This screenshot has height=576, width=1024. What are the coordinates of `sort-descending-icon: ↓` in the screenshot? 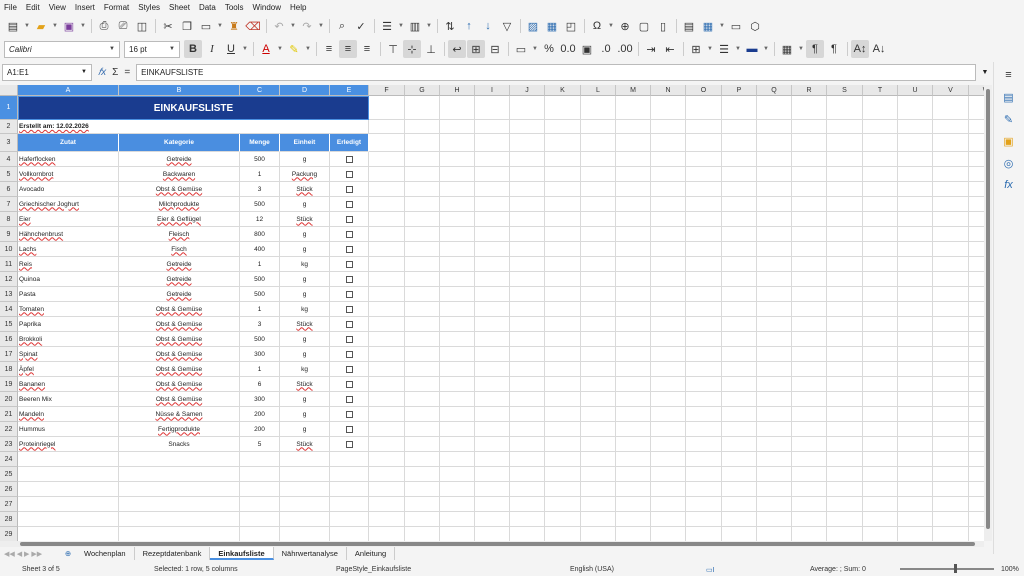 It's located at (488, 26).